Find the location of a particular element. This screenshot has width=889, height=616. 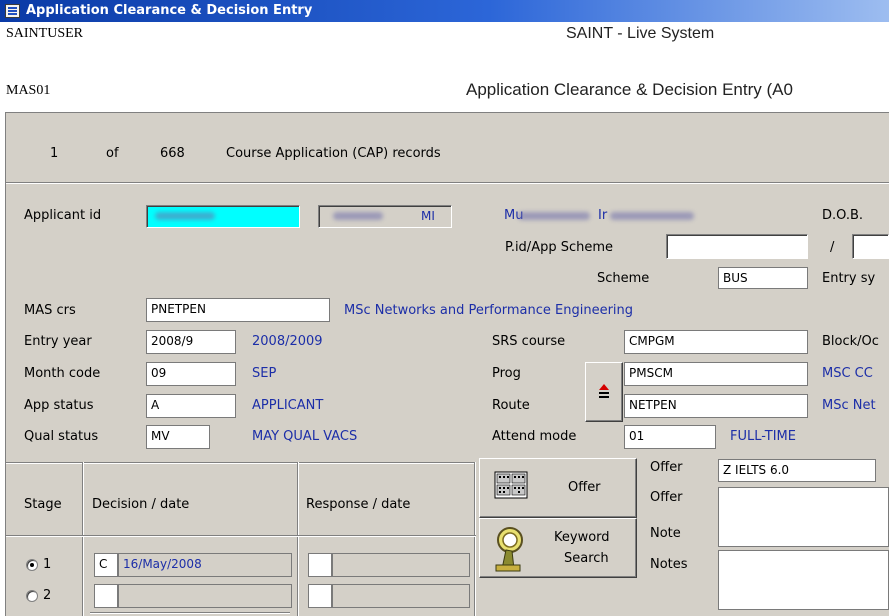

record-of-label: of is located at coordinates (112, 153).